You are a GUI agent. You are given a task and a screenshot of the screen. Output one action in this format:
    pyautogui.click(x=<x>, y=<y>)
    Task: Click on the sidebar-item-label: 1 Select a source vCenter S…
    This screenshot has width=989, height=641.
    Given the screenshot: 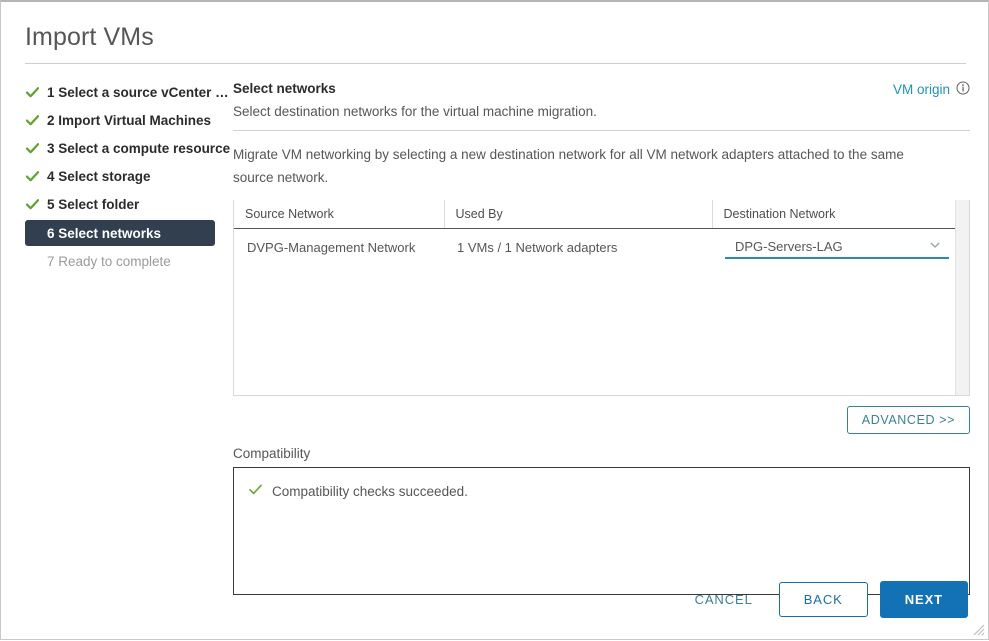 What is the action you would take?
    pyautogui.click(x=140, y=92)
    